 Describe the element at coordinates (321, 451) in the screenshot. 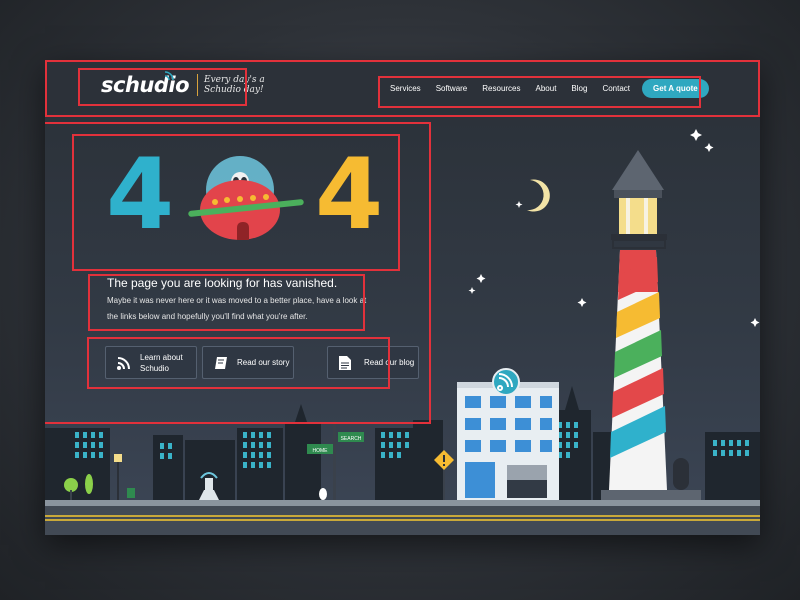

I see `sign-home: HOME` at that location.